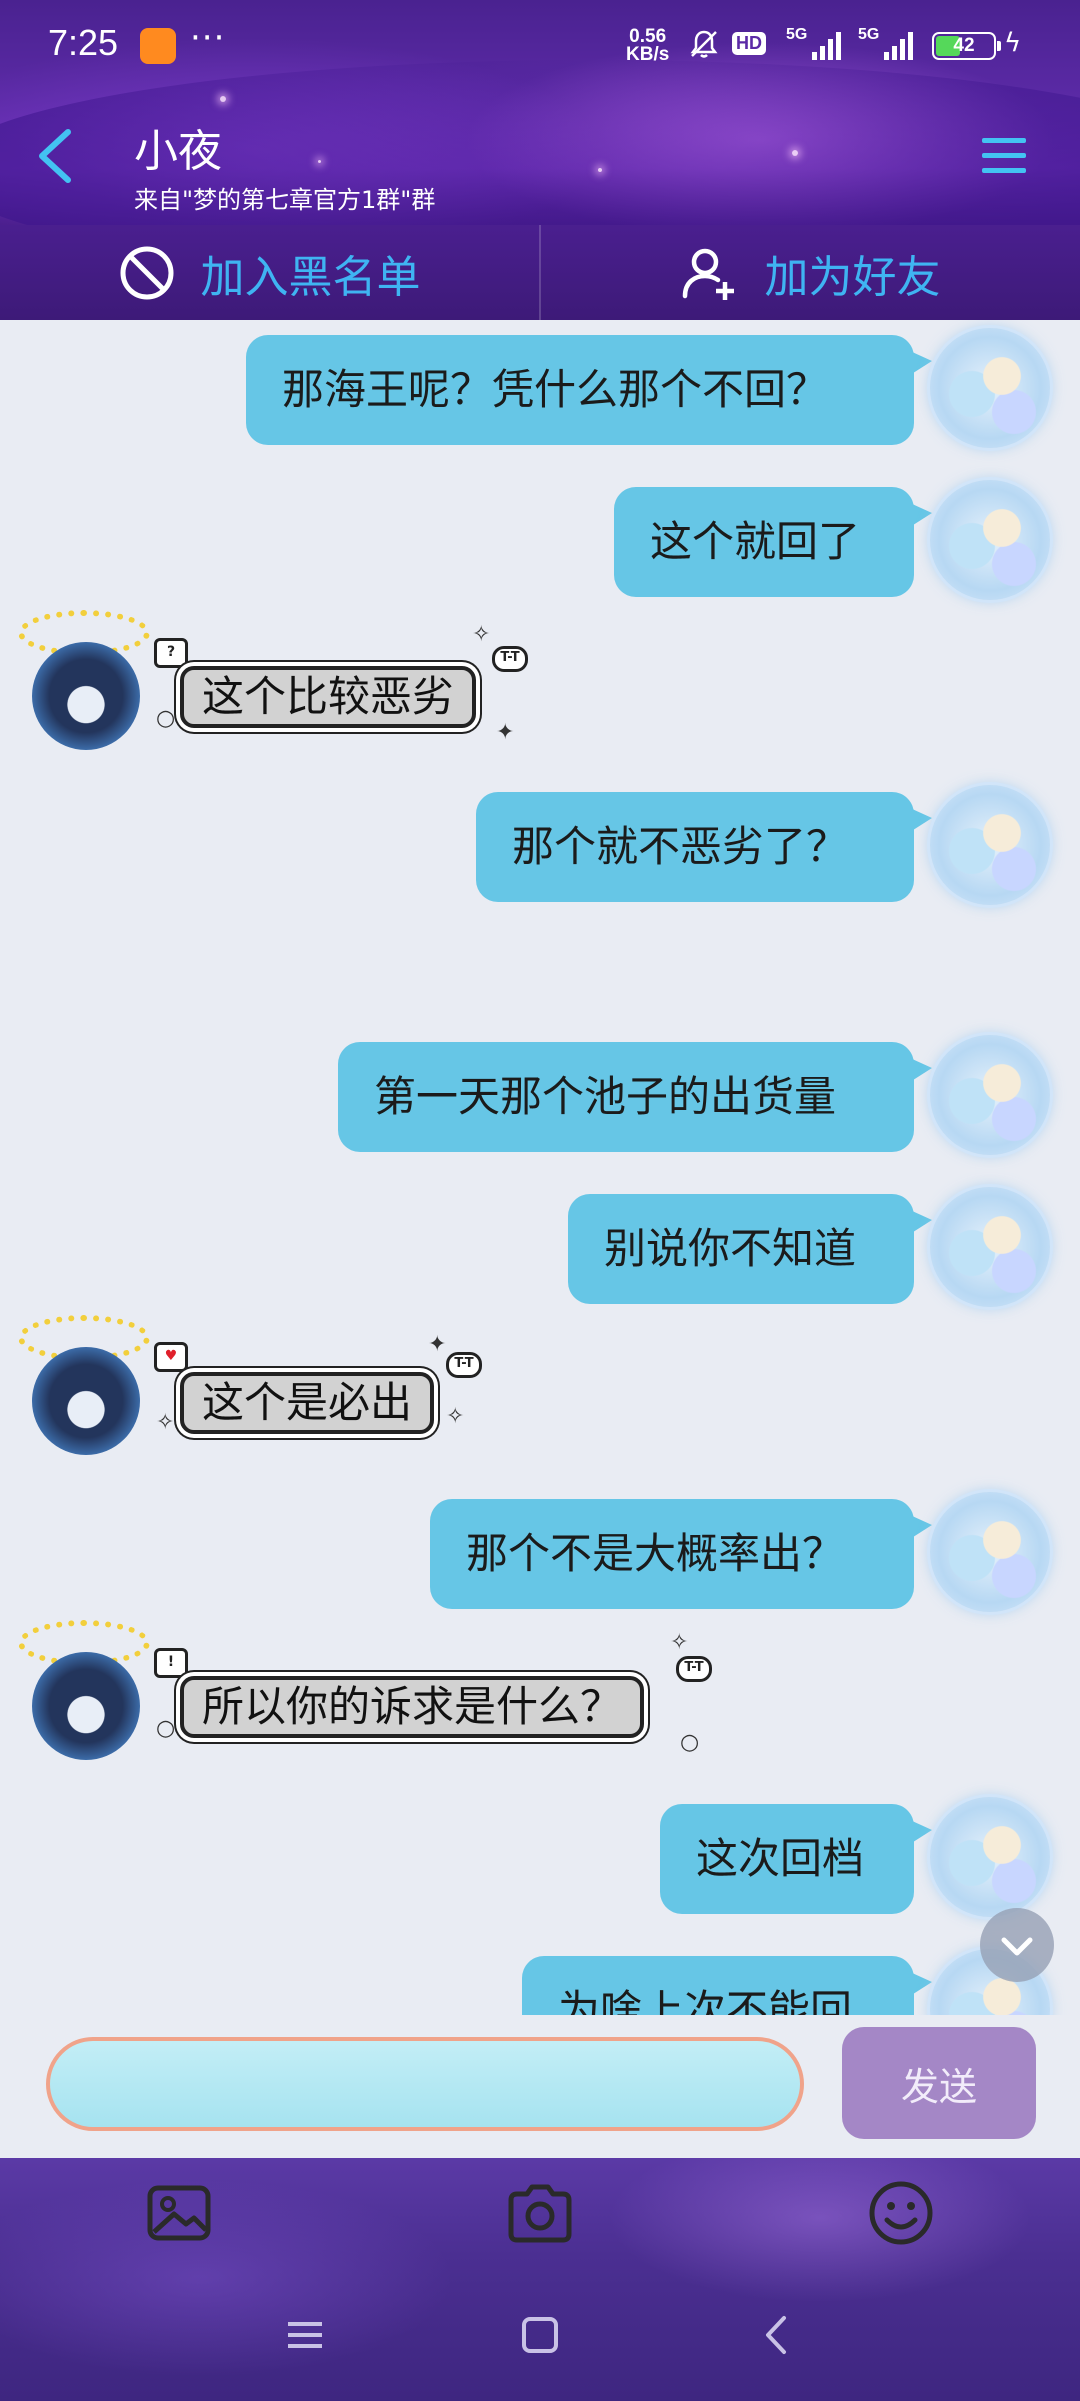  I want to click on message-bubble-outgoing: 第一天那个池子的出货量, so click(635, 1097).